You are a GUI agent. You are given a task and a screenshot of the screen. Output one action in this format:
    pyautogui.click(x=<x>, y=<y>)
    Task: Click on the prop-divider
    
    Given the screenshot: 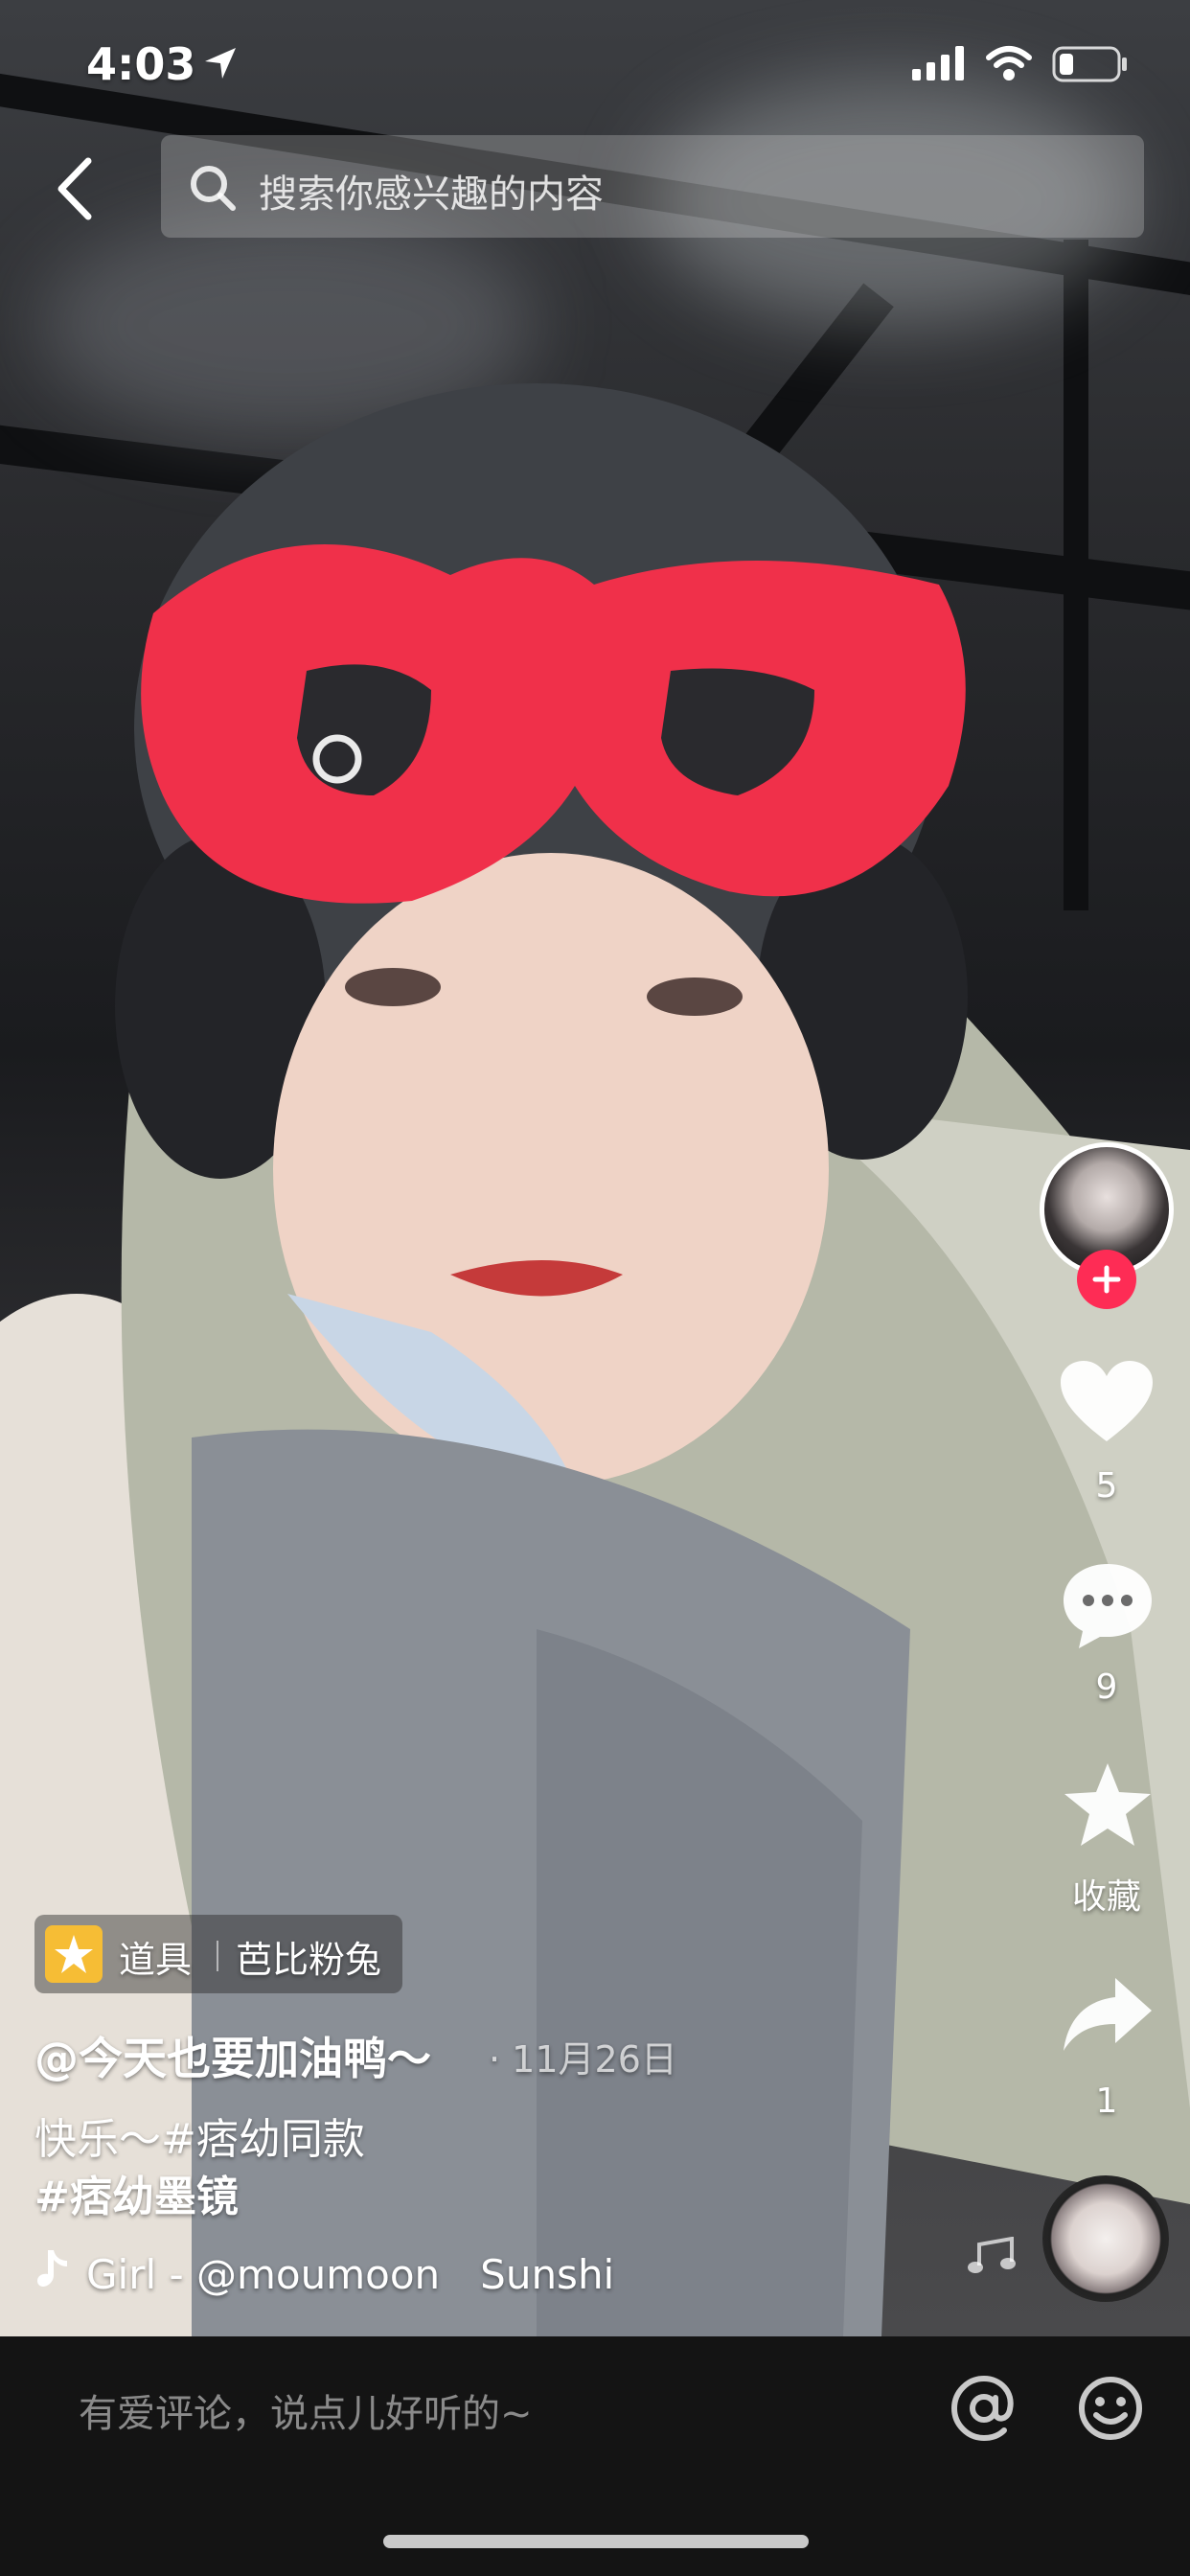 What is the action you would take?
    pyautogui.click(x=218, y=1956)
    